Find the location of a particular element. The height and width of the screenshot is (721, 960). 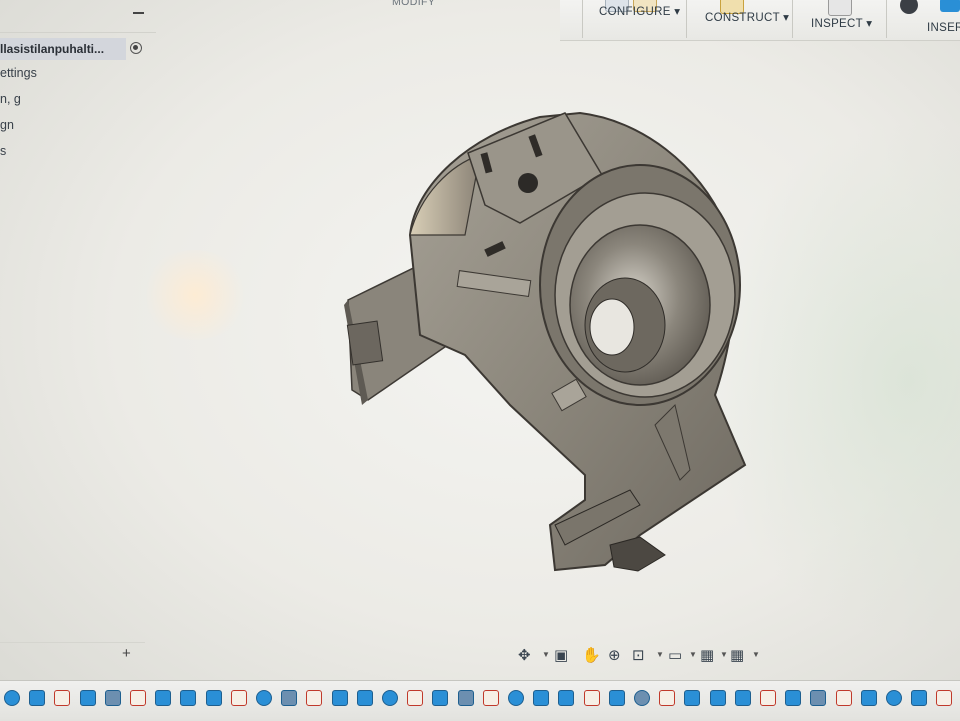

tree-item-origin: s is located at coordinates (3, 151).